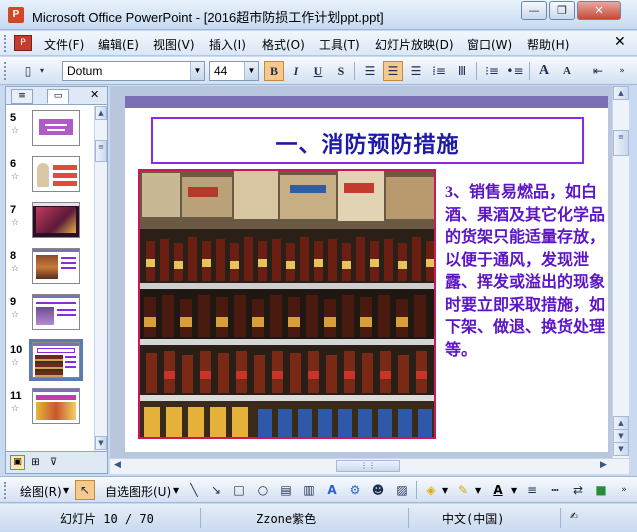 The width and height of the screenshot is (637, 532). What do you see at coordinates (431, 490) in the screenshot?
I see `fill-color-icon: ◈` at bounding box center [431, 490].